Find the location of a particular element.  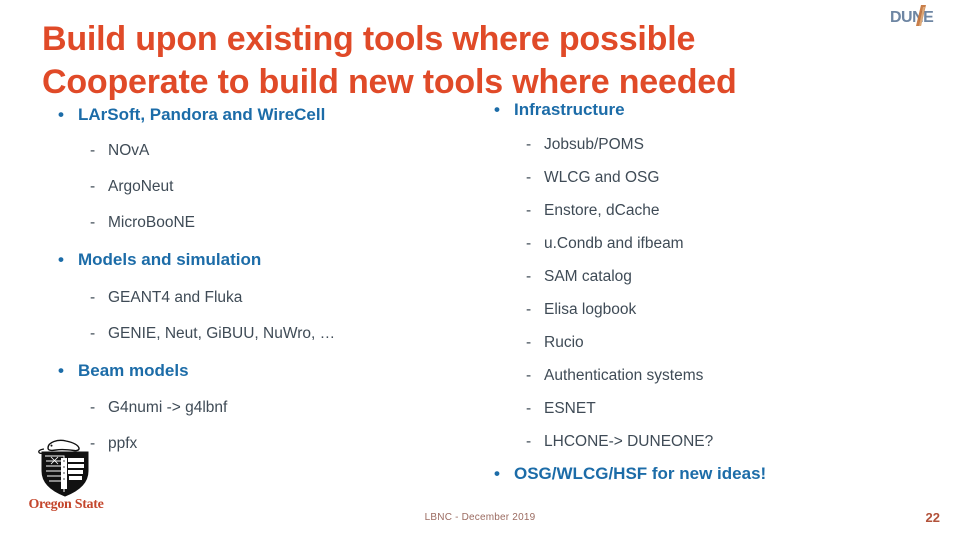

bullet-models-and-simulation: • Models and simulation is located at coordinates (261, 260).